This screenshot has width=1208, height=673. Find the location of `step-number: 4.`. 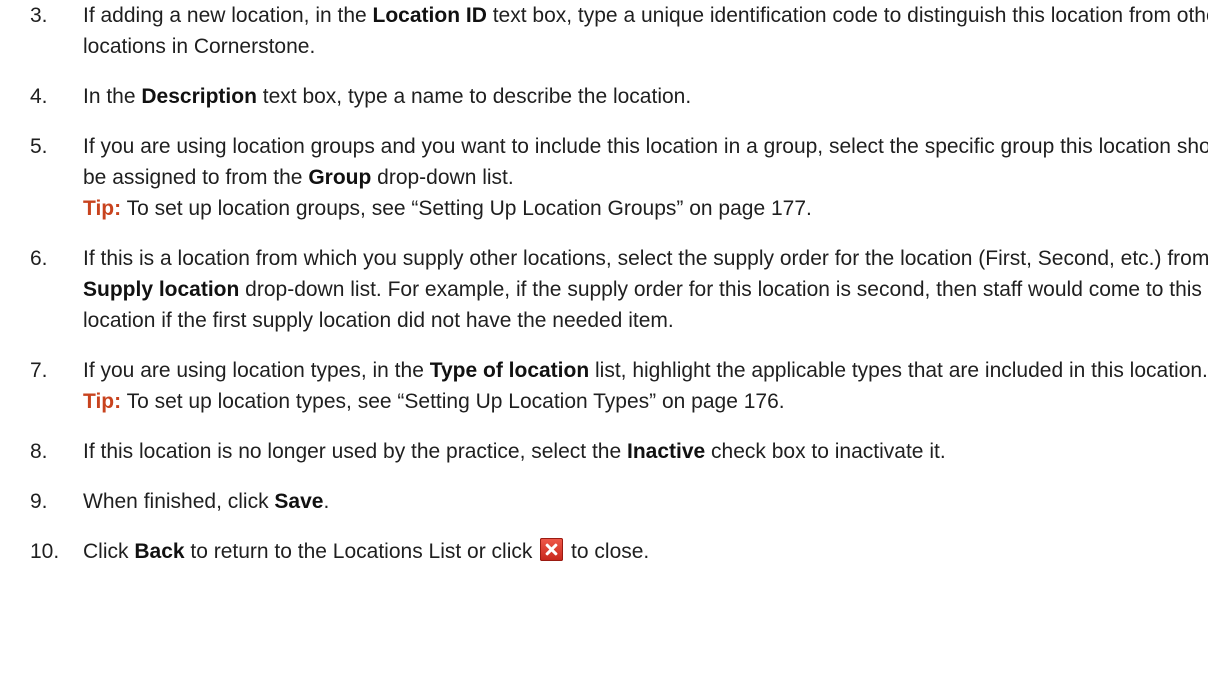

step-number: 4. is located at coordinates (39, 96).